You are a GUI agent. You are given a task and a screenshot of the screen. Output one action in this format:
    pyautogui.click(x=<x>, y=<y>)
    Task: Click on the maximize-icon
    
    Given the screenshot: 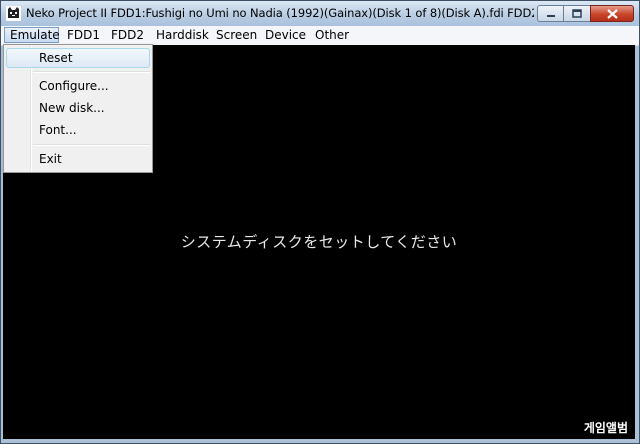 What is the action you would take?
    pyautogui.click(x=577, y=13)
    